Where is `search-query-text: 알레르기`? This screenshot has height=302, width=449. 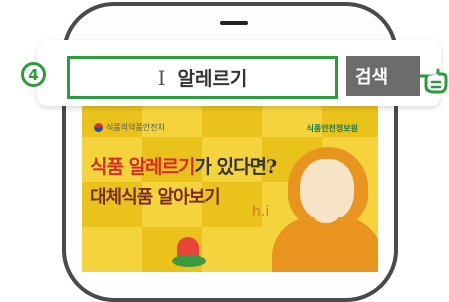 search-query-text: 알레르기 is located at coordinates (212, 79).